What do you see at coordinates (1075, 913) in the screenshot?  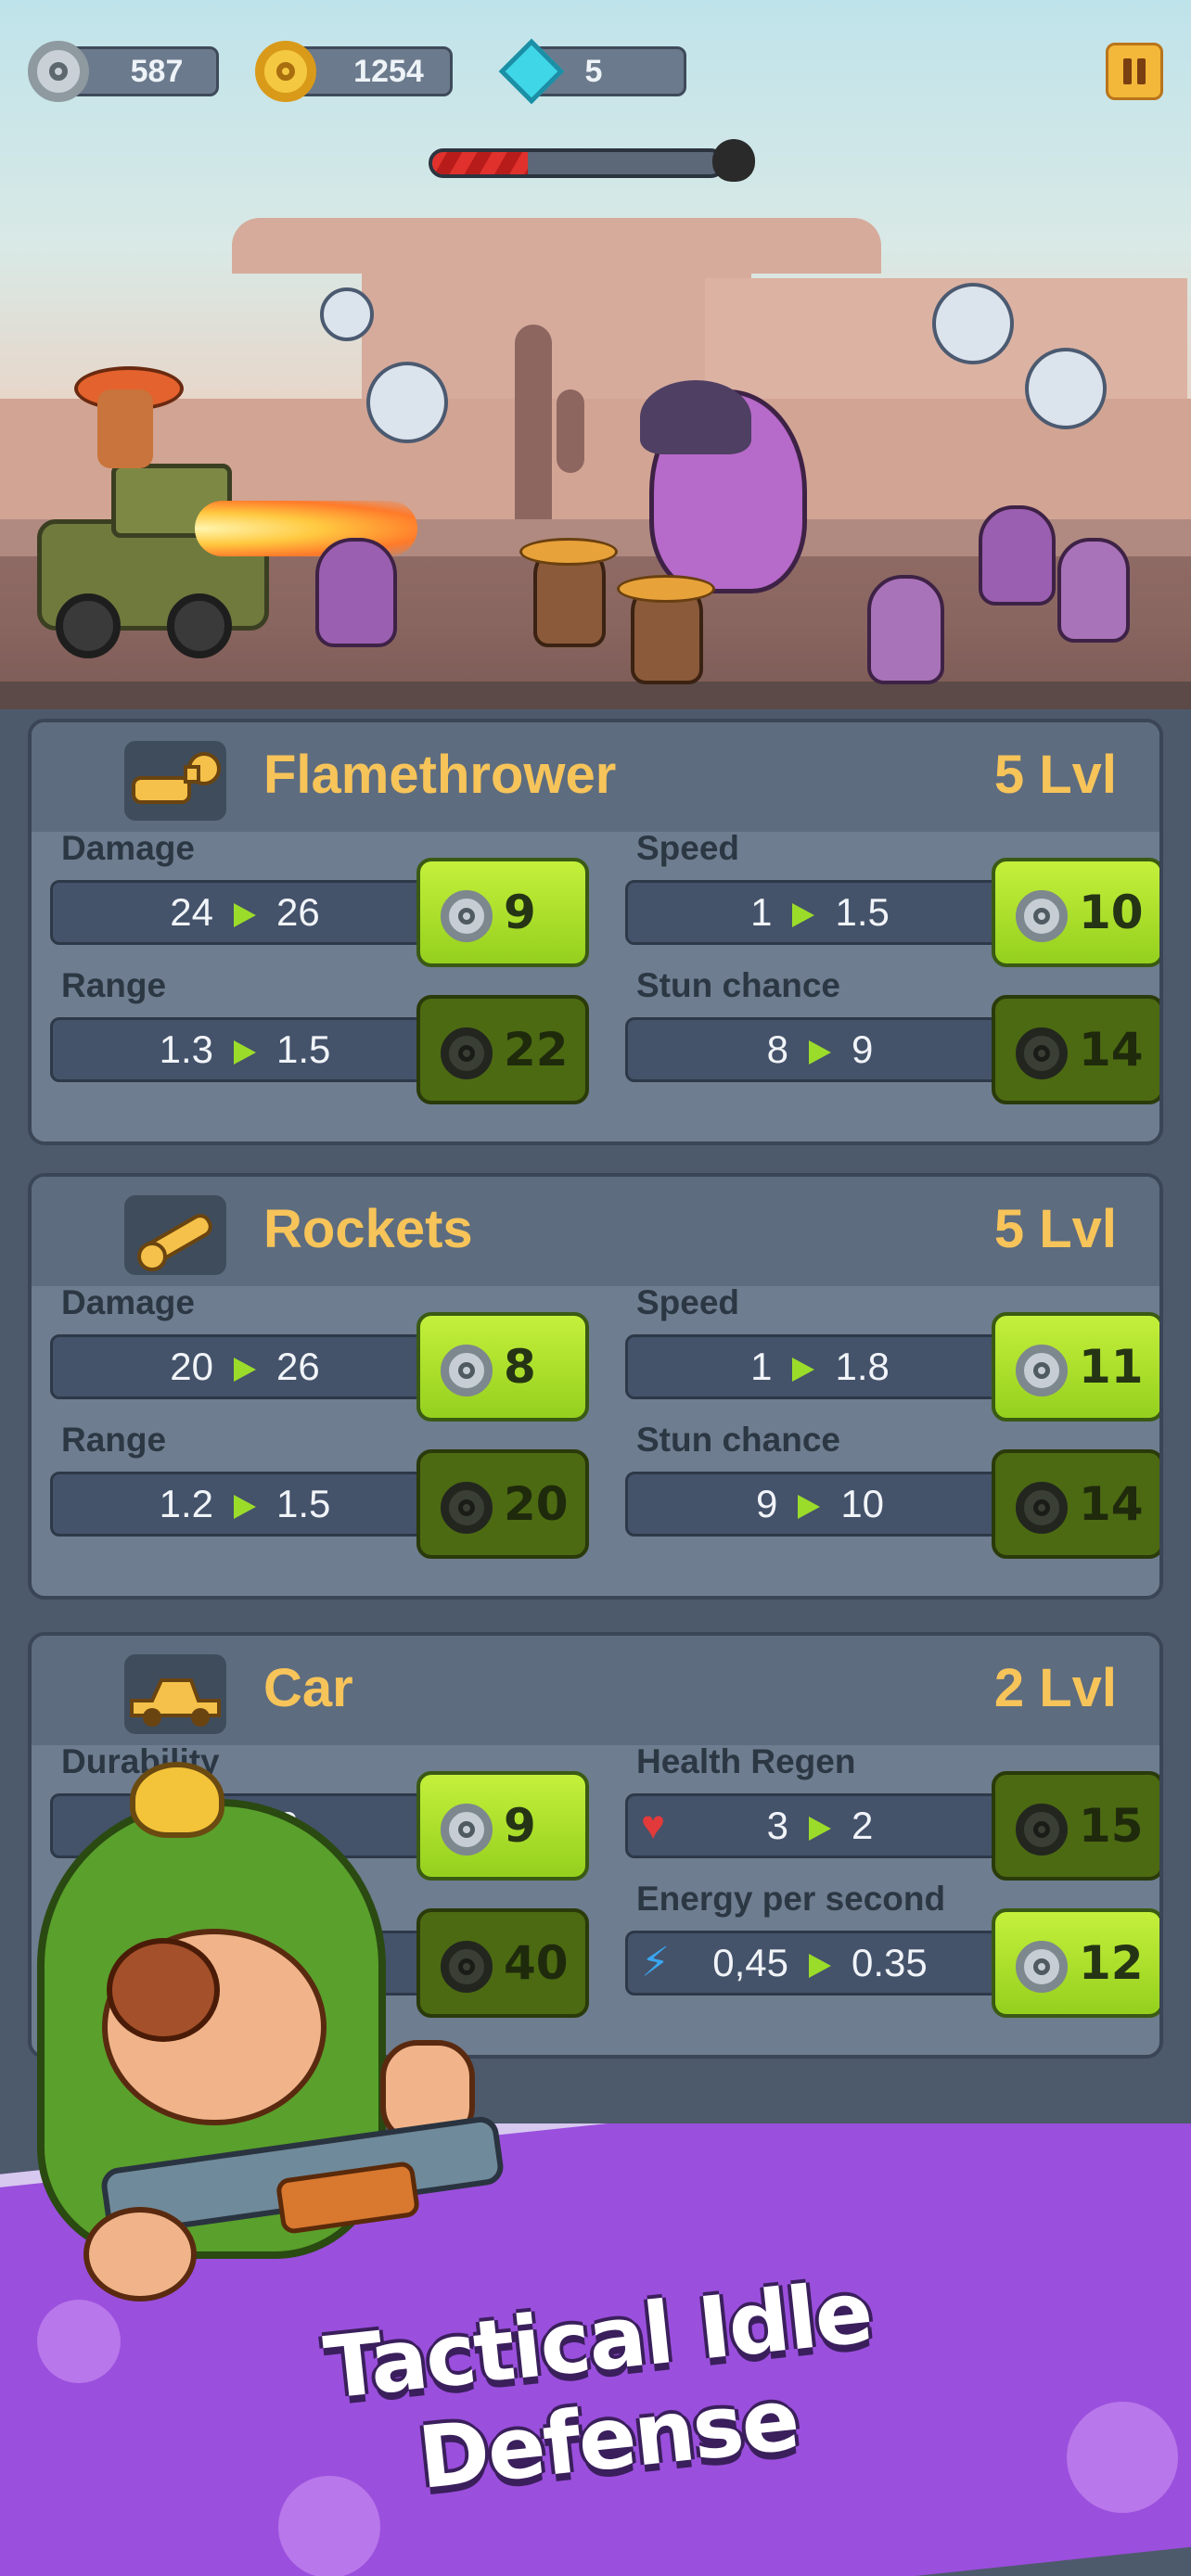 I see `upgrade-buy-button: 10` at bounding box center [1075, 913].